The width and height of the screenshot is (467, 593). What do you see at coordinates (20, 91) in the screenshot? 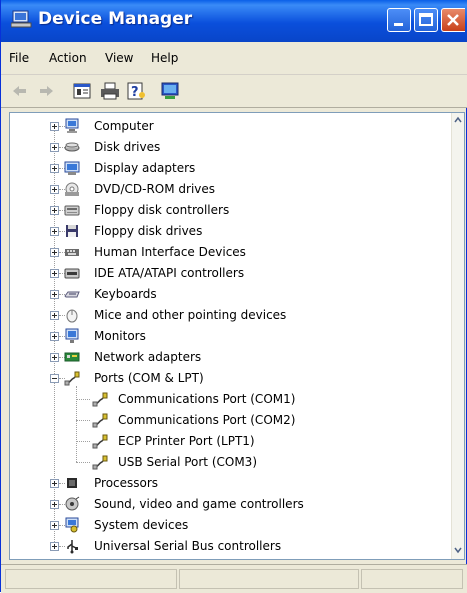
I see `back-icon` at bounding box center [20, 91].